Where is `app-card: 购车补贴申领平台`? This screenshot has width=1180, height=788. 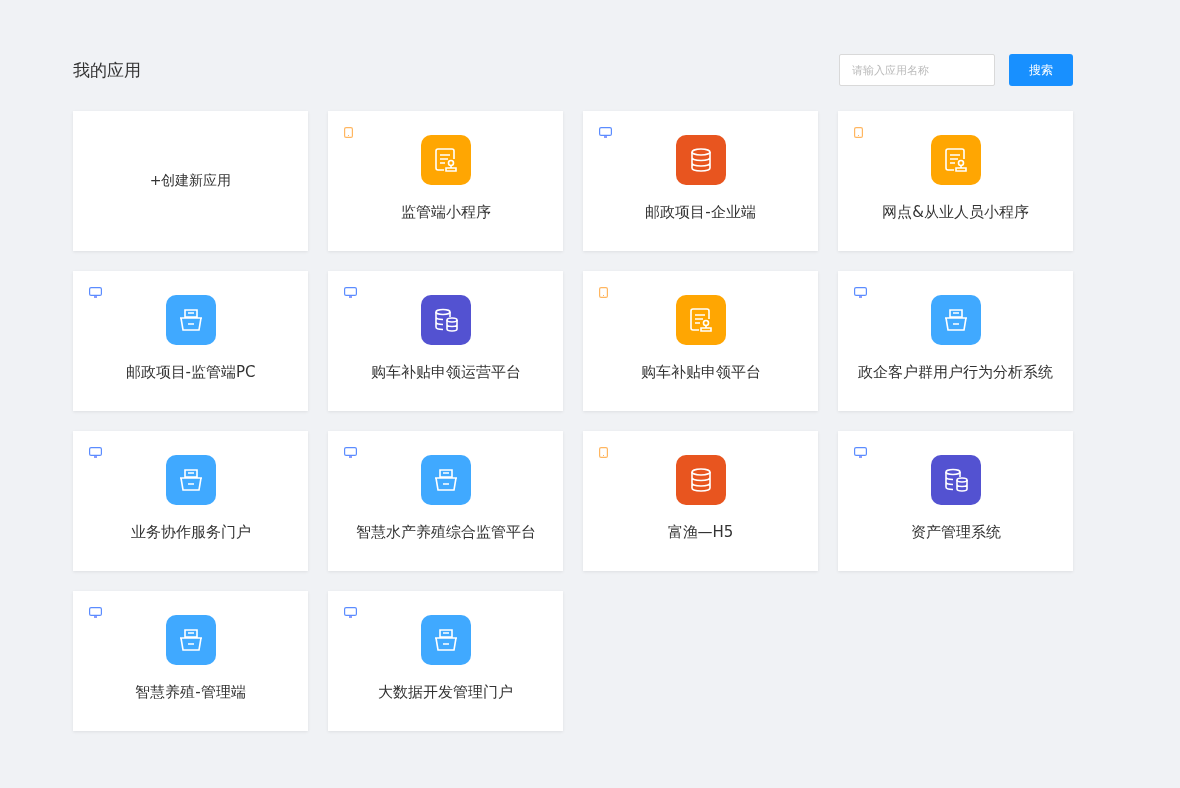
app-card: 购车补贴申领平台 is located at coordinates (700, 341).